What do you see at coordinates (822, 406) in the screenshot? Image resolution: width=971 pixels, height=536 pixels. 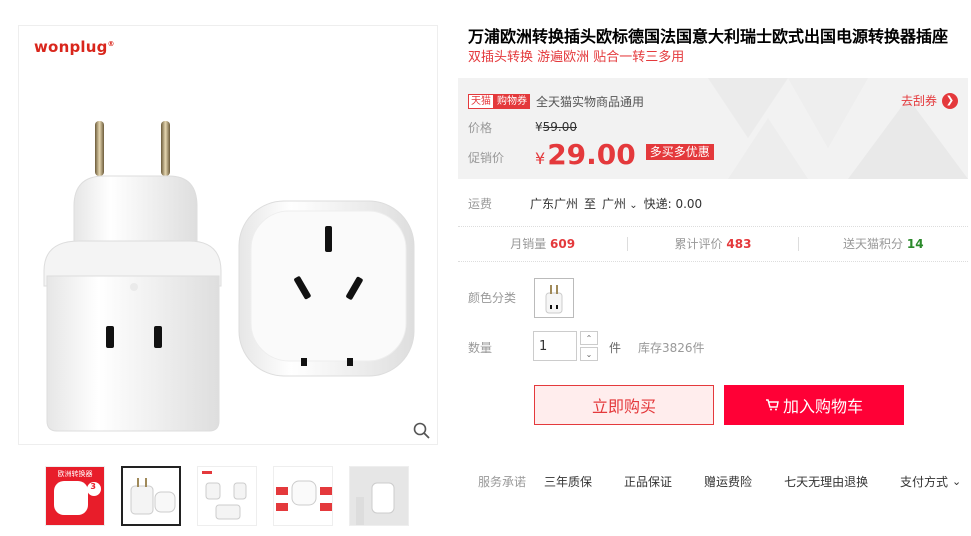 I see `add-to-cart-label: 加入购物车` at bounding box center [822, 406].